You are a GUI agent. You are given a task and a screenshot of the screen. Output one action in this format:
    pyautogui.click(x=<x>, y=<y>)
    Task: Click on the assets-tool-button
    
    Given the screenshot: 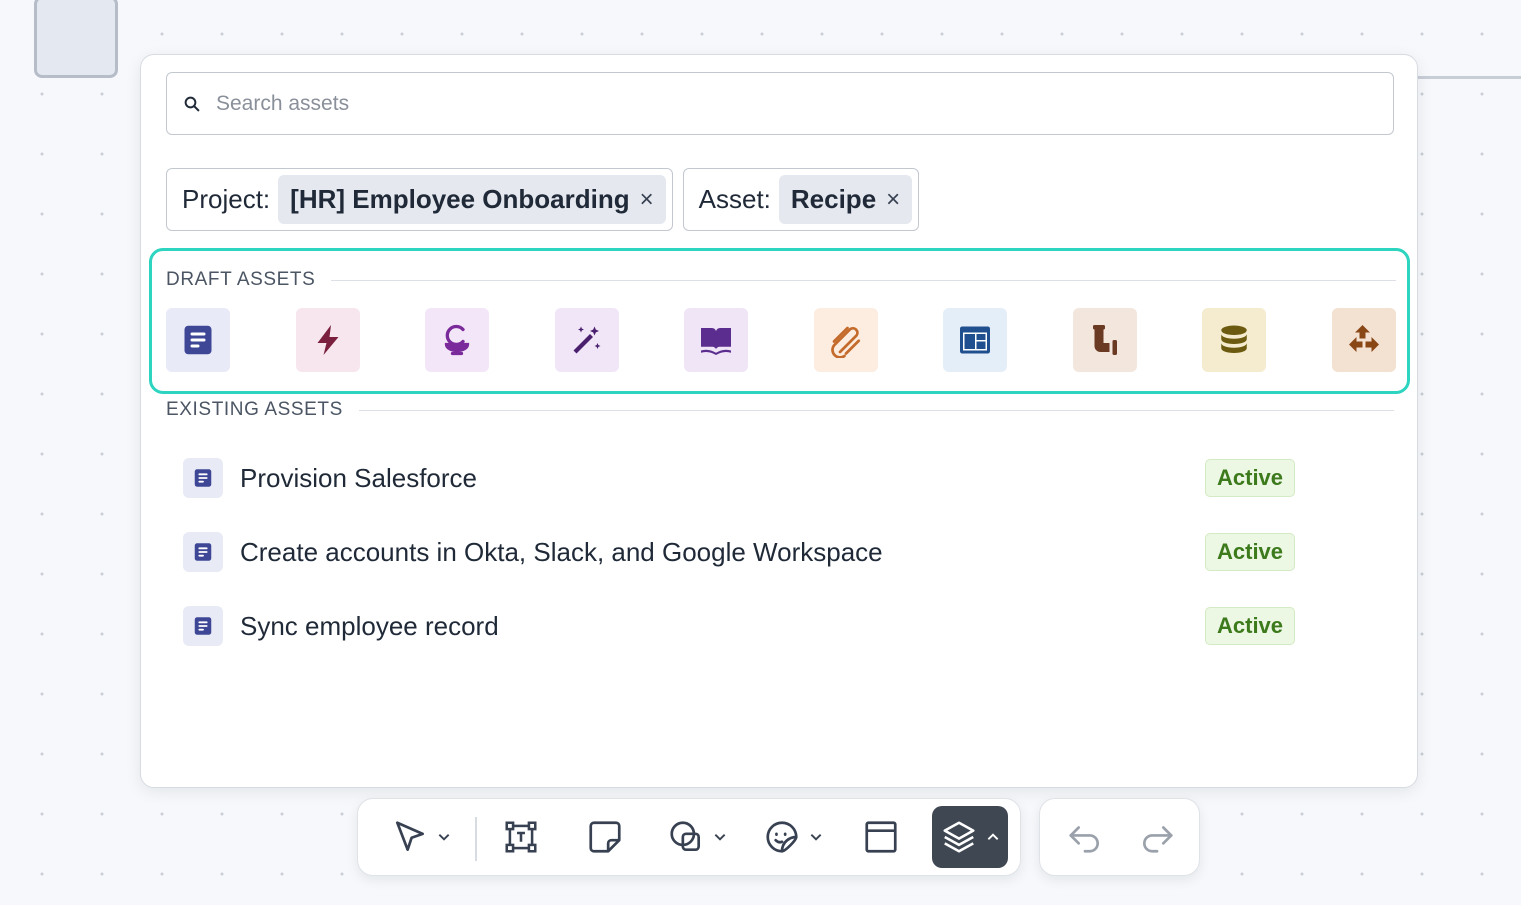 What is the action you would take?
    pyautogui.click(x=970, y=837)
    